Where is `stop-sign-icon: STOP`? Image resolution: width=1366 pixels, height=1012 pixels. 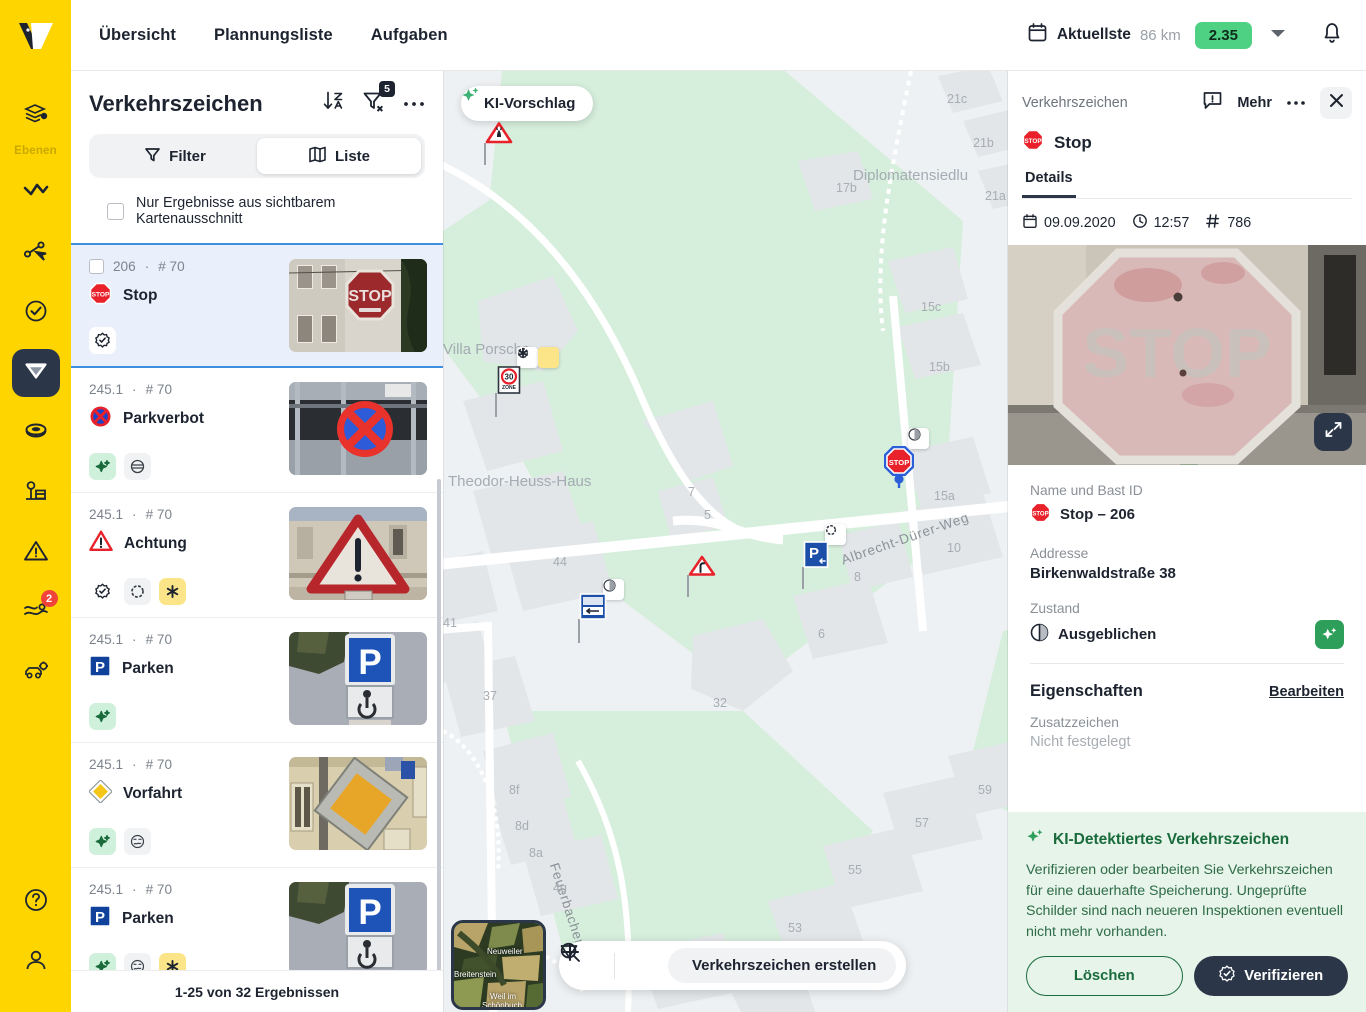
stop-sign-icon: STOP is located at coordinates (1040, 514).